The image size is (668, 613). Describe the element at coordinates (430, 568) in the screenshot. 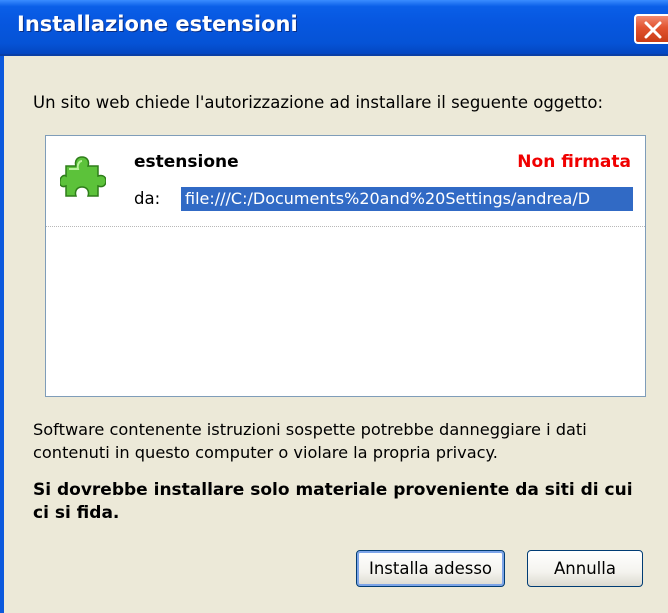

I see `install-now-button: Installa adesso` at that location.